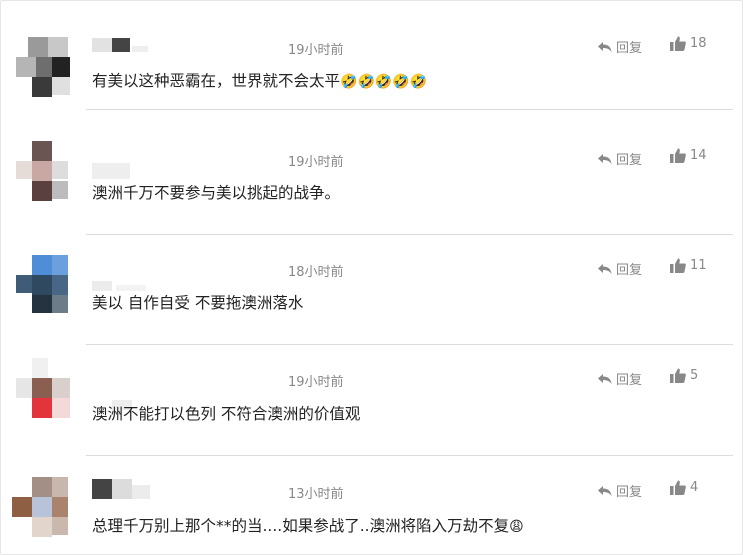  Describe the element at coordinates (698, 43) in the screenshot. I see `like-count: 18` at that location.